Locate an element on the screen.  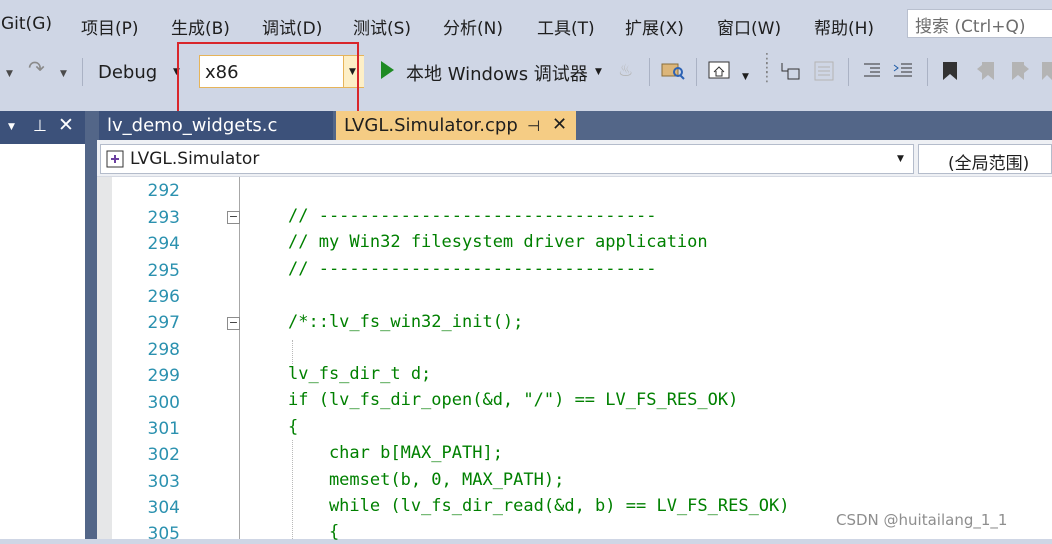
watermark: CSDN @huitailang_1_1 is located at coordinates (922, 520).